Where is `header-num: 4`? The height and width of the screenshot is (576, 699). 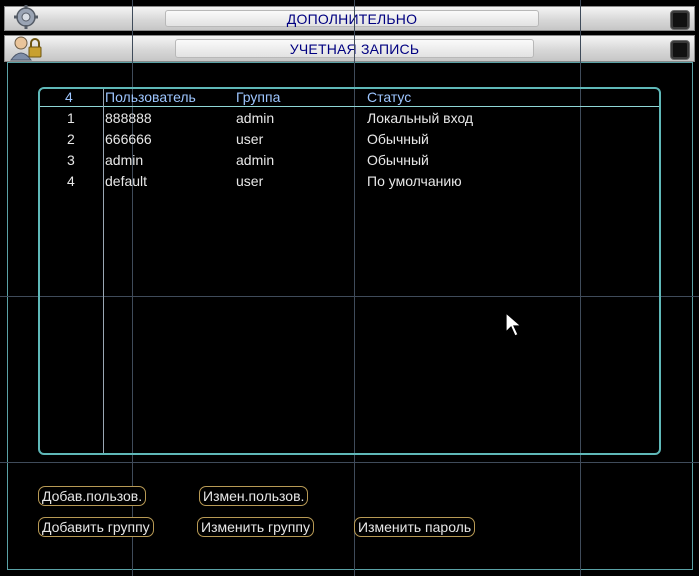
header-num: 4 is located at coordinates (69, 97).